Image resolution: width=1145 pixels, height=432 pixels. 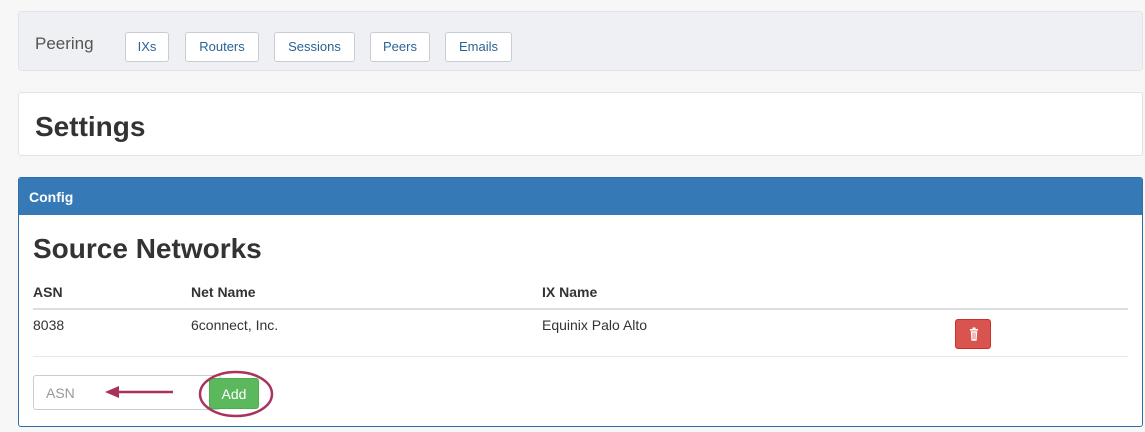 I want to click on delete-button, so click(x=973, y=334).